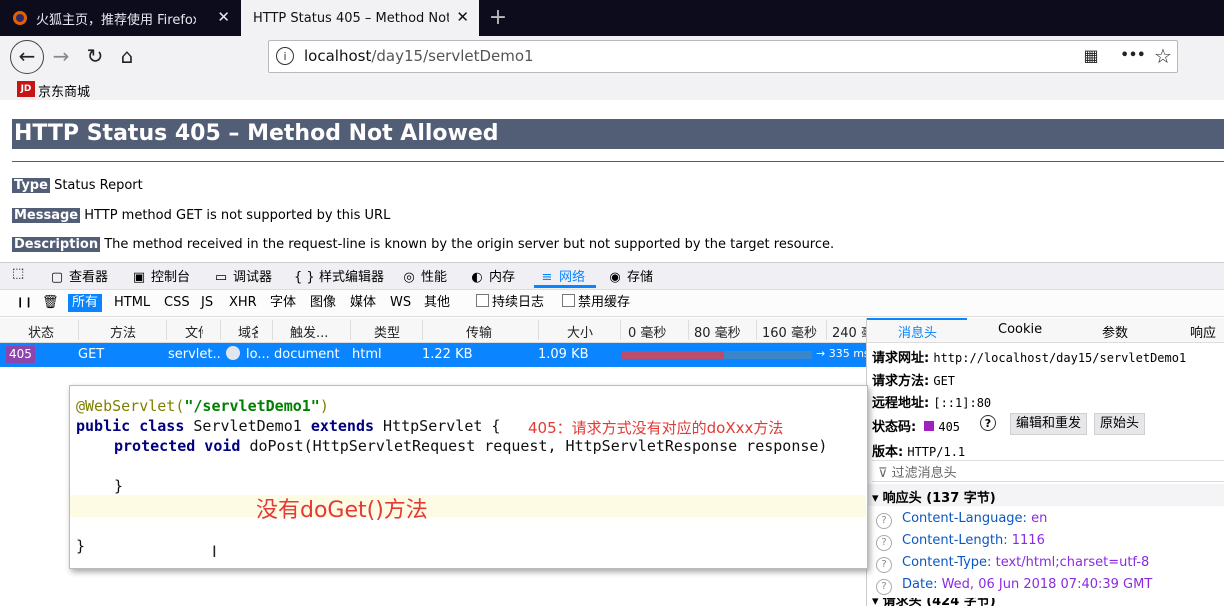  What do you see at coordinates (27, 57) in the screenshot?
I see `back-button: ←` at bounding box center [27, 57].